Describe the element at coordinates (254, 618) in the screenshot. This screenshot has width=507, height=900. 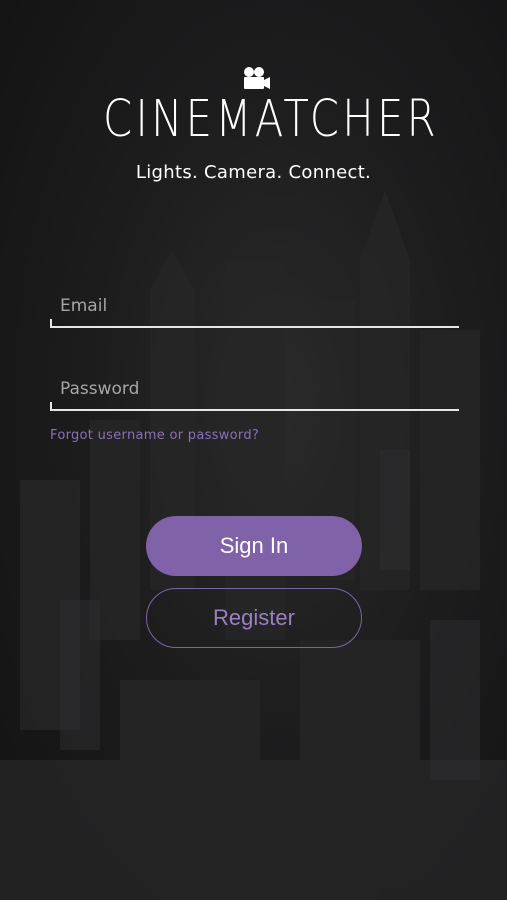
I see `register-button: Register` at that location.